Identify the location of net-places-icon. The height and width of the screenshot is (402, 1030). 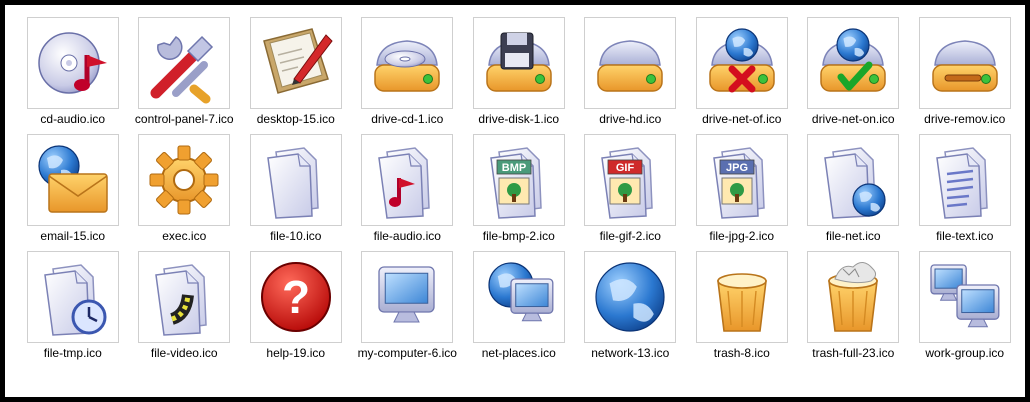
(519, 297).